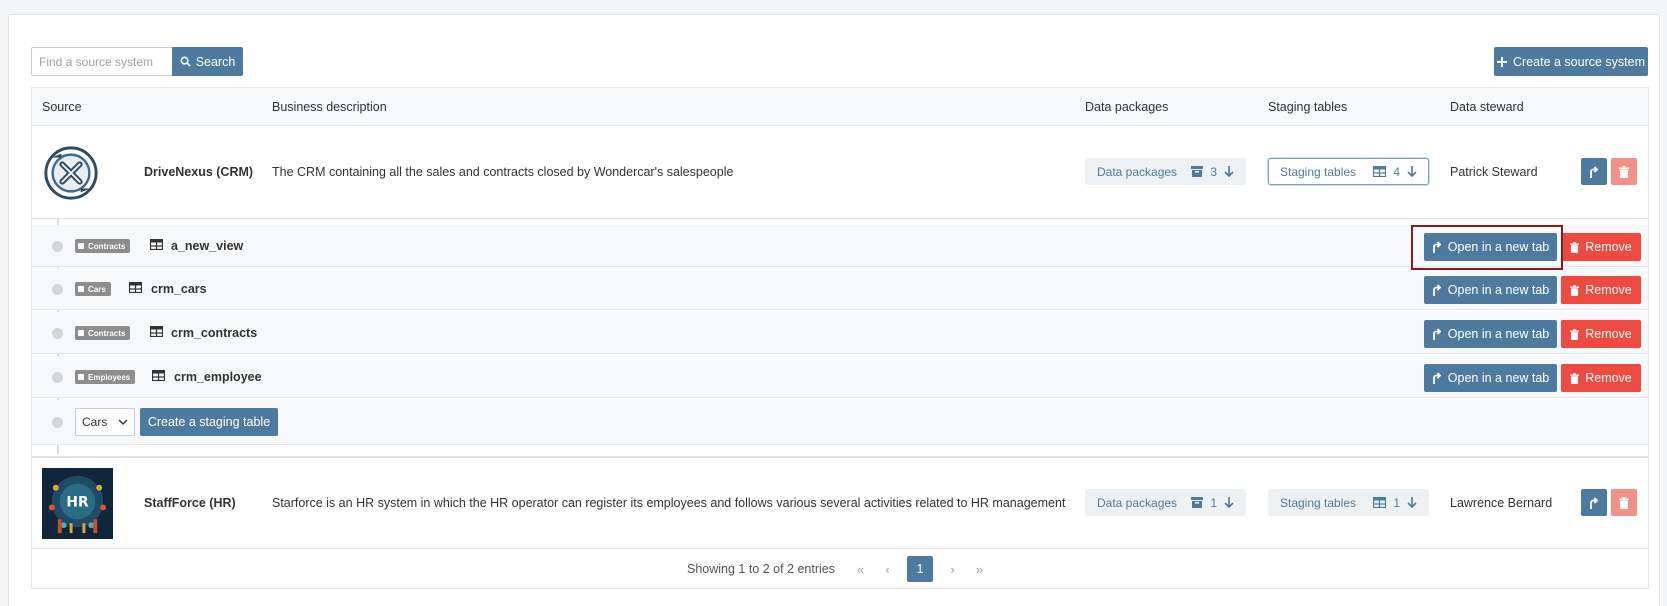 This screenshot has width=1667, height=606. What do you see at coordinates (95, 422) in the screenshot?
I see `tag-select-value: Cars` at bounding box center [95, 422].